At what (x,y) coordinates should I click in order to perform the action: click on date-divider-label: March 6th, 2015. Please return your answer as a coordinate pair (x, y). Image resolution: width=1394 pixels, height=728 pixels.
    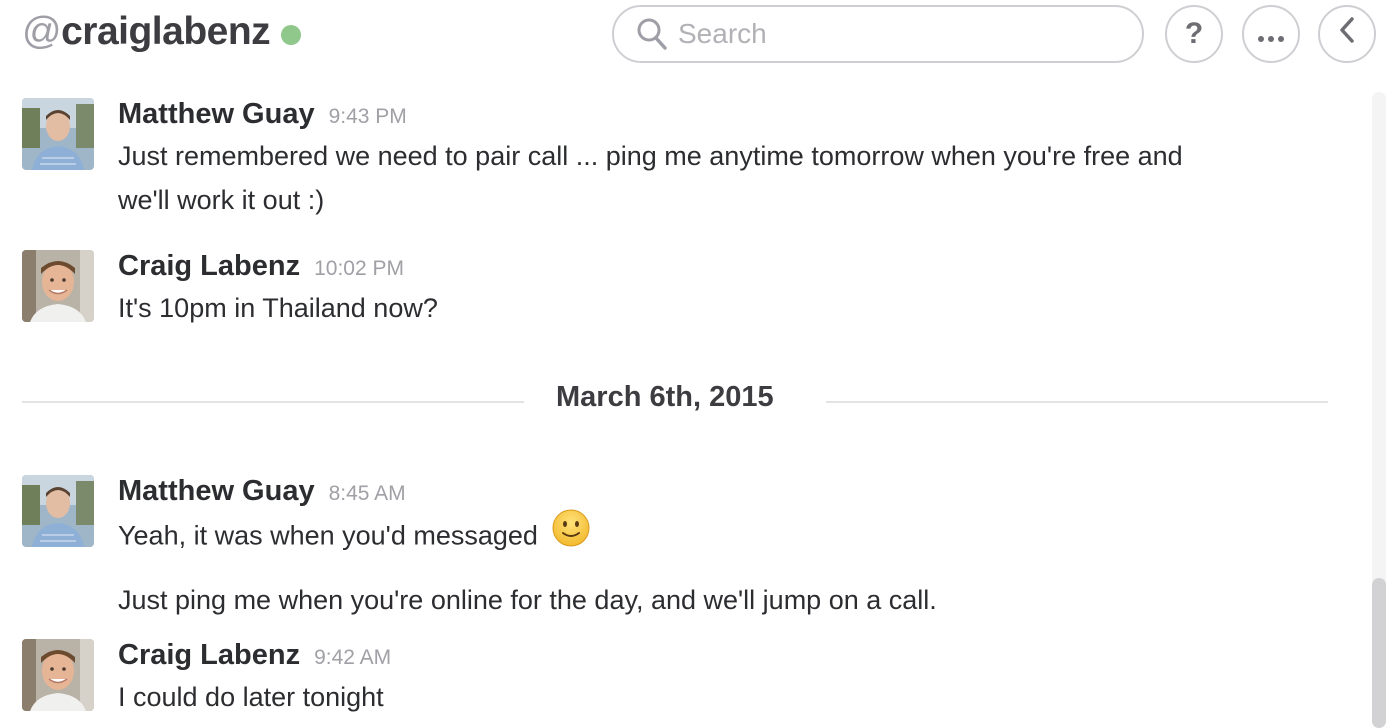
    Looking at the image, I should click on (665, 397).